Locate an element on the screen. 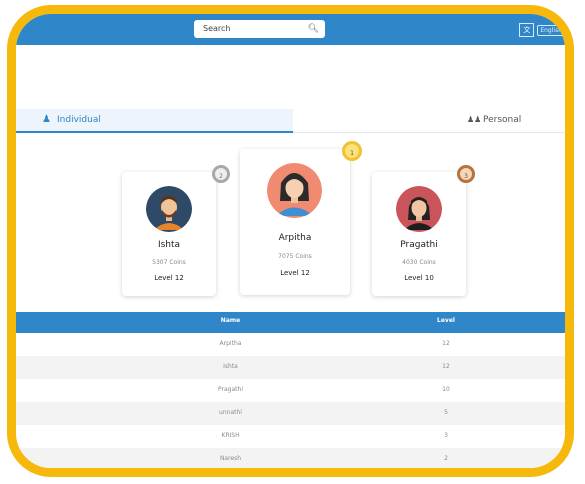 The image size is (585, 484). row-name: Arpitha is located at coordinates (230, 343).